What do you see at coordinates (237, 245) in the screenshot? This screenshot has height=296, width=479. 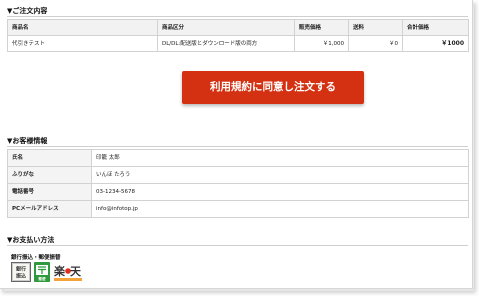 I see `payment-section-divider` at bounding box center [237, 245].